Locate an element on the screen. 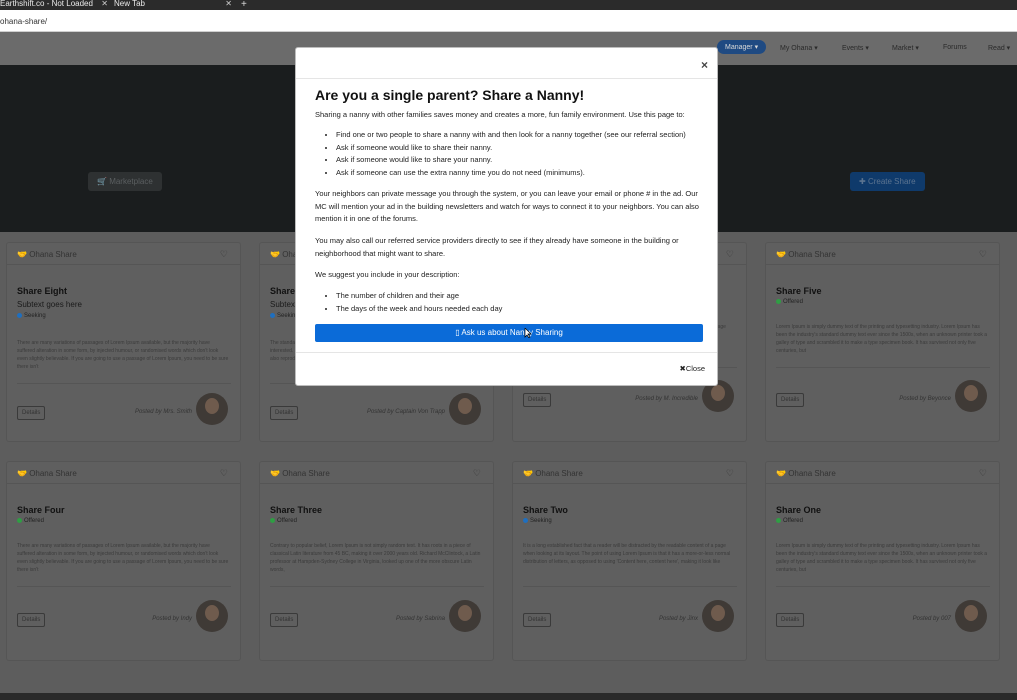 Image resolution: width=1017 pixels, height=700 pixels. card-title: Share Two is located at coordinates (545, 510).